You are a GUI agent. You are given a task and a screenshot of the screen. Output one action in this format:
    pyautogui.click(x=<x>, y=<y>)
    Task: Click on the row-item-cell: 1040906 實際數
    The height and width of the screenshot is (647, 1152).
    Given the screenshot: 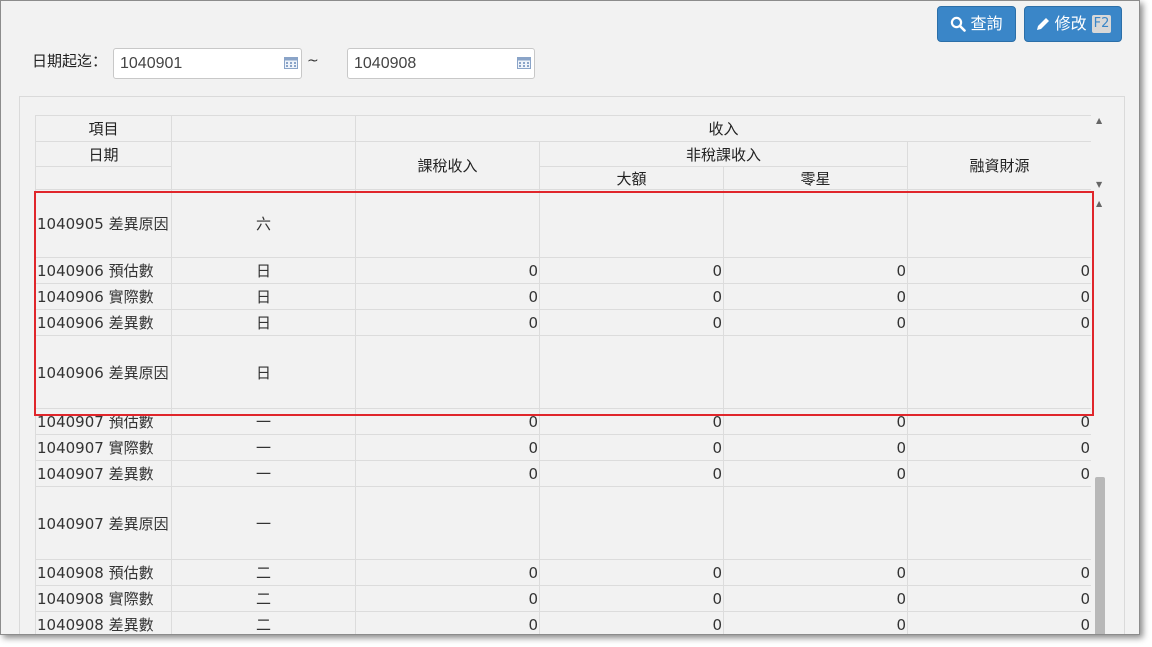 What is the action you would take?
    pyautogui.click(x=103, y=296)
    